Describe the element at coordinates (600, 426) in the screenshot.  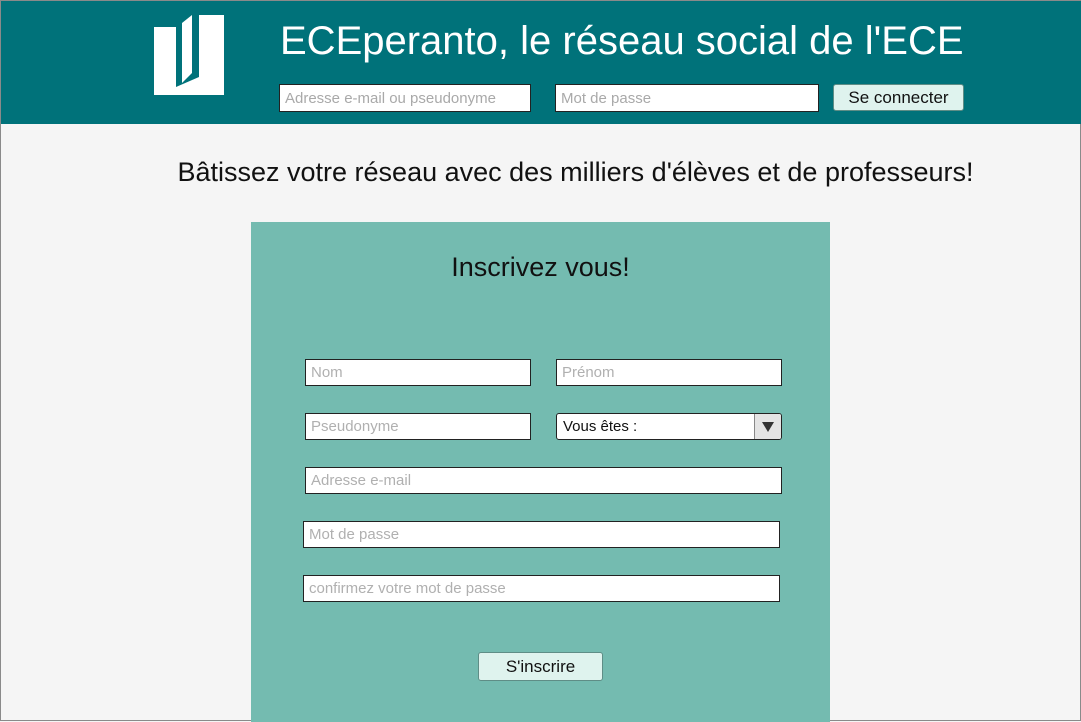
I see `role-select-value: Vous êtes :` at that location.